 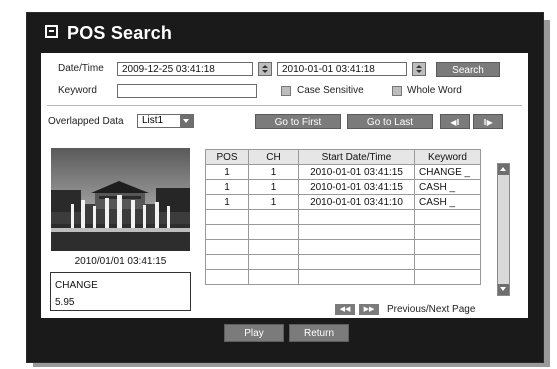 What do you see at coordinates (369, 309) in the screenshot?
I see `fast-forward-icon: ▶▶` at bounding box center [369, 309].